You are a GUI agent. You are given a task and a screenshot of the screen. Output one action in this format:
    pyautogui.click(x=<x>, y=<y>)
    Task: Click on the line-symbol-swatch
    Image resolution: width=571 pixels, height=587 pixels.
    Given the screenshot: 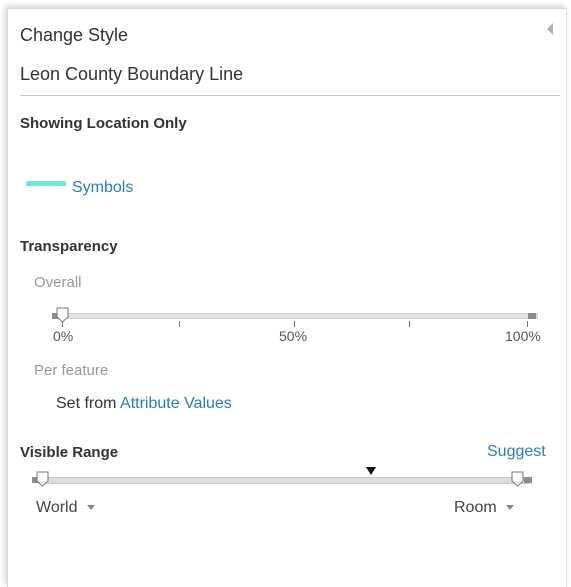 What is the action you would take?
    pyautogui.click(x=46, y=183)
    